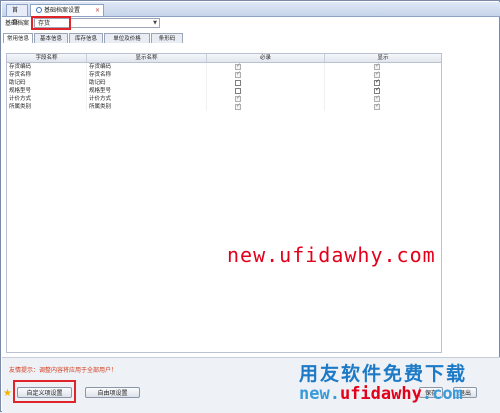 The width and height of the screenshot is (500, 413). I want to click on free-item-settings-button: 自由项设置, so click(112, 392).